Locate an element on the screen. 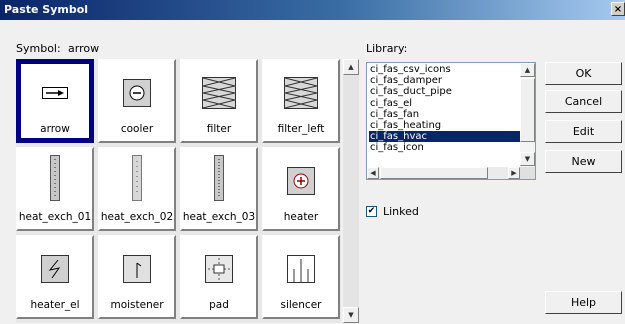 Image resolution: width=625 pixels, height=324 pixels. symbol-tile-pad: pad is located at coordinates (219, 277).